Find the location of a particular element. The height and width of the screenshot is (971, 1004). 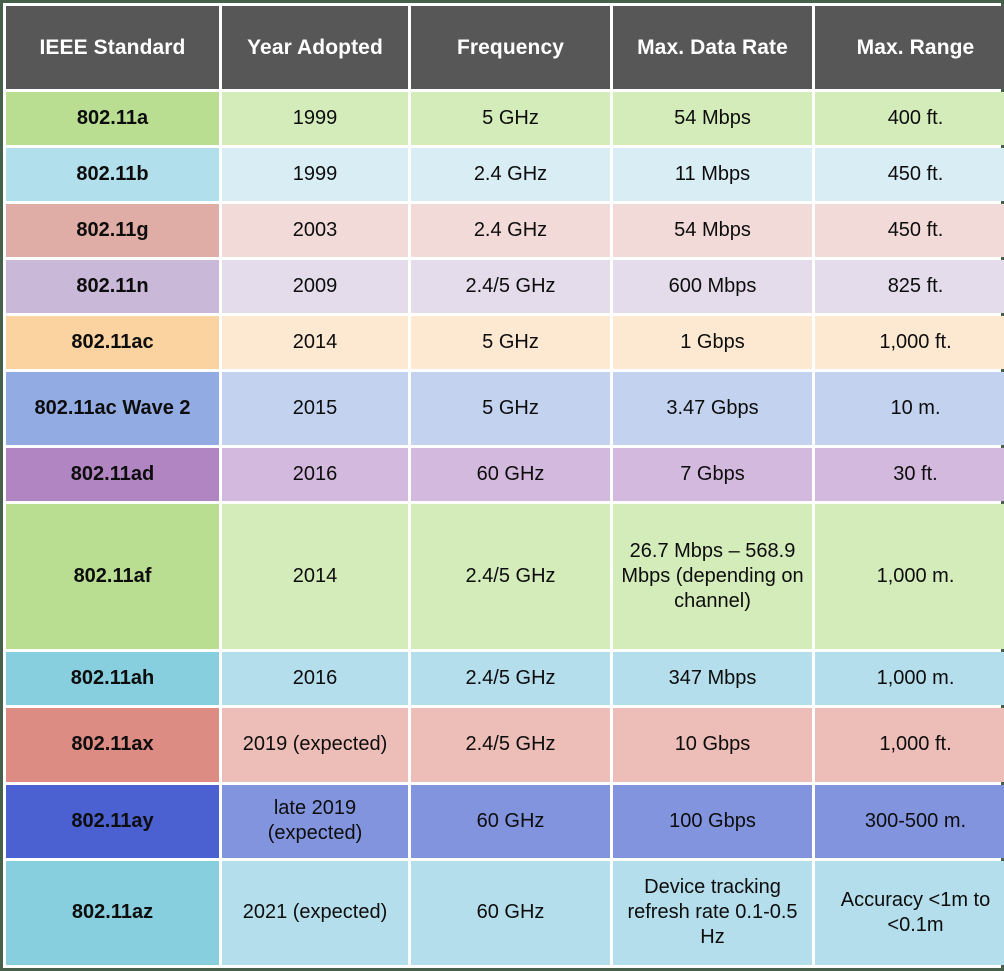

cell-ieee-standard: 802.11n is located at coordinates (112, 286).